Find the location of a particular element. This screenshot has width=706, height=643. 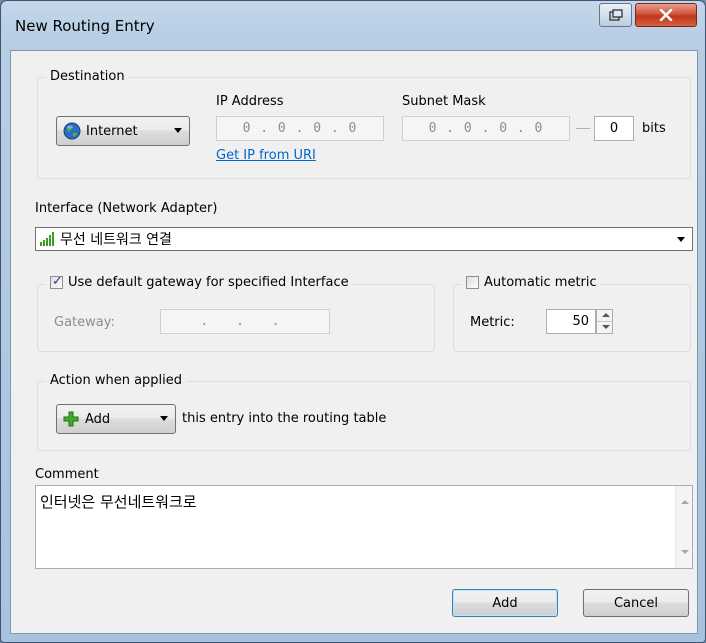

metric-legend: Automatic metric is located at coordinates (531, 282).